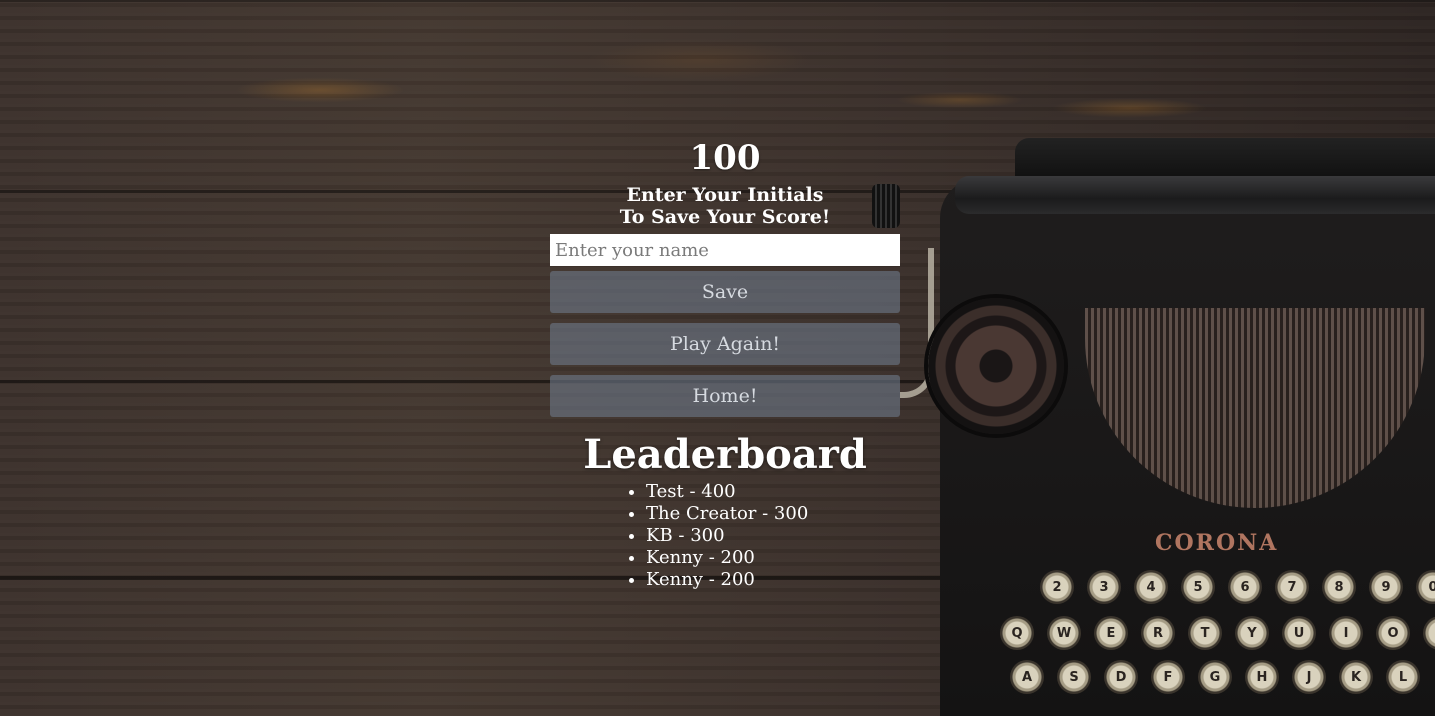 Image resolution: width=1435 pixels, height=716 pixels. What do you see at coordinates (1017, 633) in the screenshot?
I see `typewriter-key: Q` at bounding box center [1017, 633].